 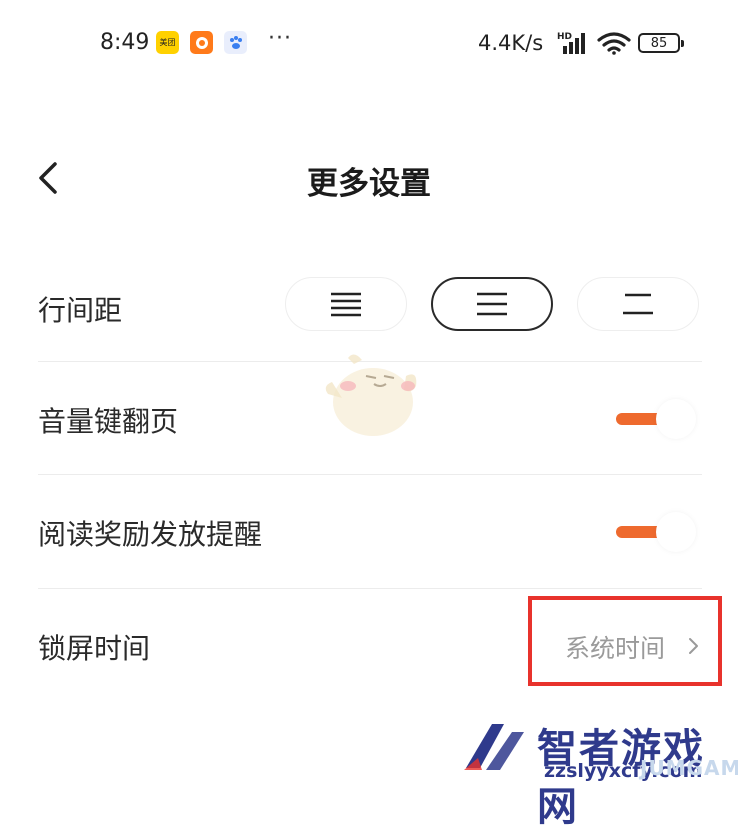 I want to click on network-speed: 4.4K/s, so click(x=511, y=43).